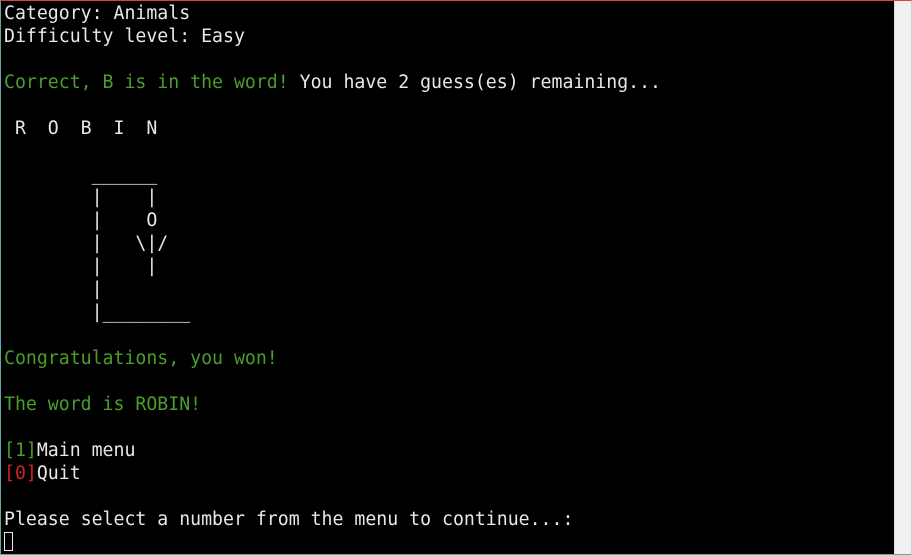  Describe the element at coordinates (141, 358) in the screenshot. I see `win-message: Congratulations, you won!` at that location.